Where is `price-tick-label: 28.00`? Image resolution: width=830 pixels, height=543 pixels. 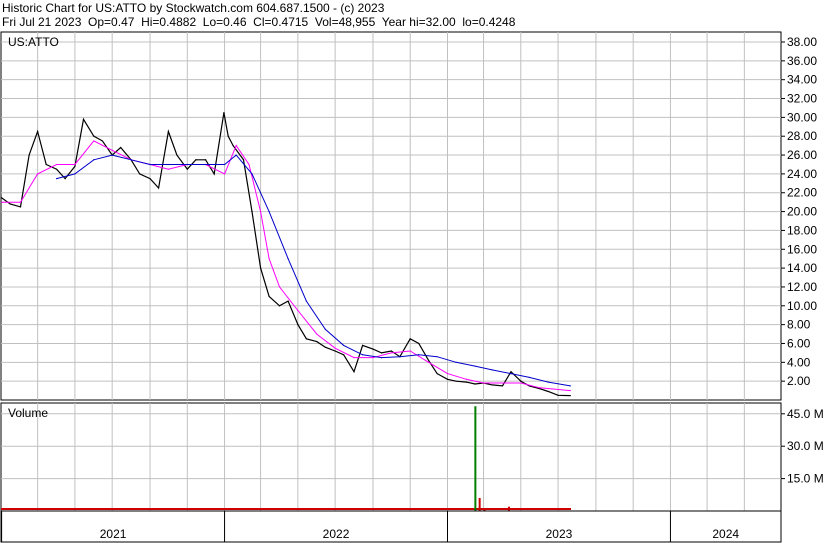
price-tick-label: 28.00 is located at coordinates (802, 136).